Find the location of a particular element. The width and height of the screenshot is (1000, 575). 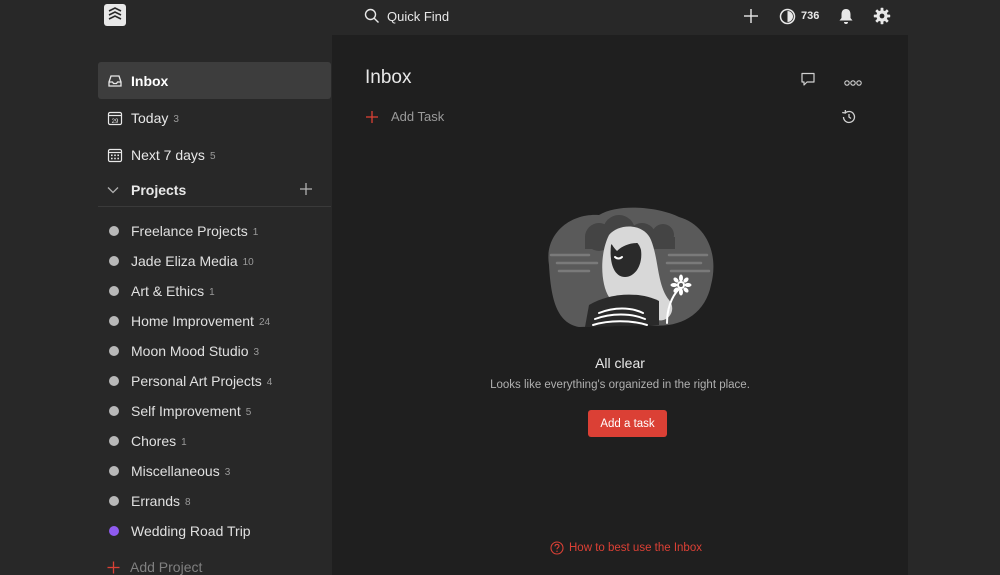

sidebar-project-item: Chores 1 is located at coordinates (214, 441).